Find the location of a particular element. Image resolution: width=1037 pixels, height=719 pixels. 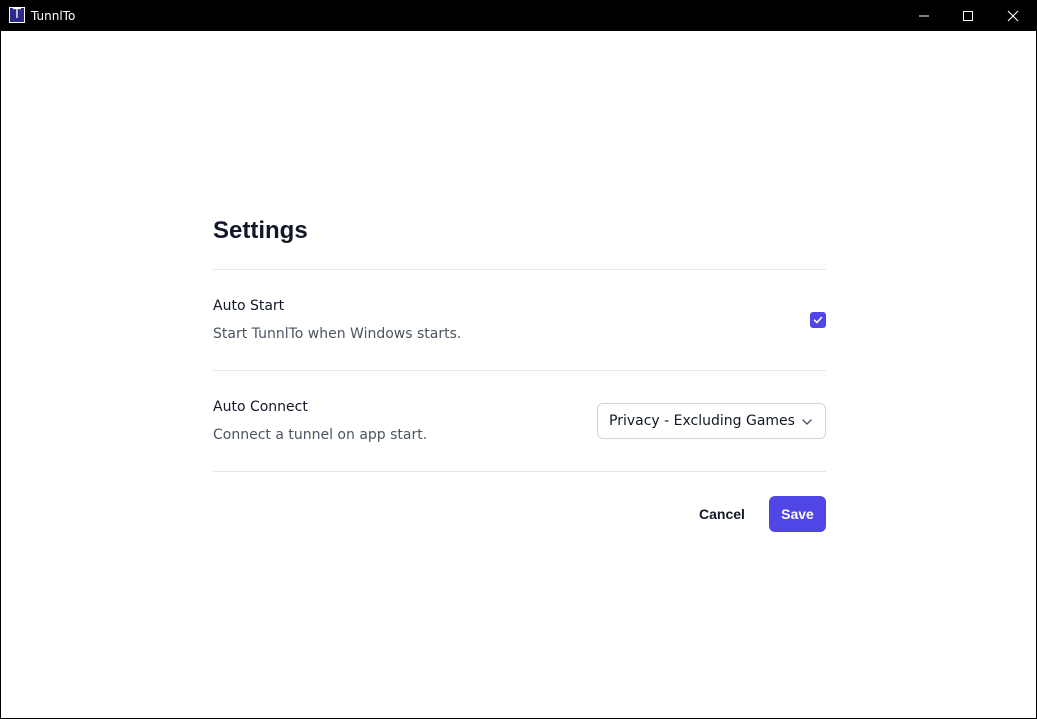

save-button: Save is located at coordinates (797, 514).